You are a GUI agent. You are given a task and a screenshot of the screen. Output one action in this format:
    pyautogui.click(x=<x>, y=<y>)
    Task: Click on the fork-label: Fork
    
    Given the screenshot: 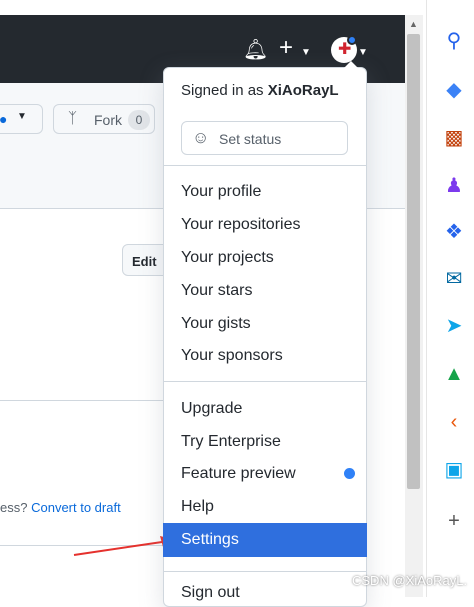 What is the action you would take?
    pyautogui.click(x=108, y=120)
    